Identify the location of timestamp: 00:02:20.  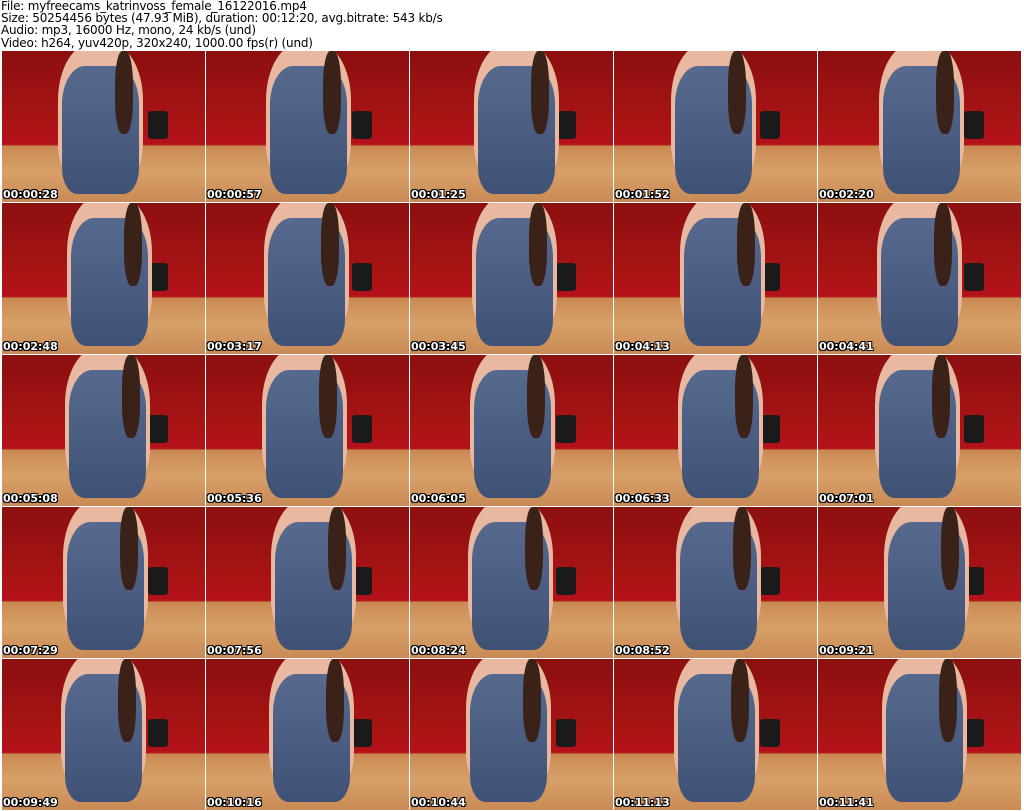
(846, 194).